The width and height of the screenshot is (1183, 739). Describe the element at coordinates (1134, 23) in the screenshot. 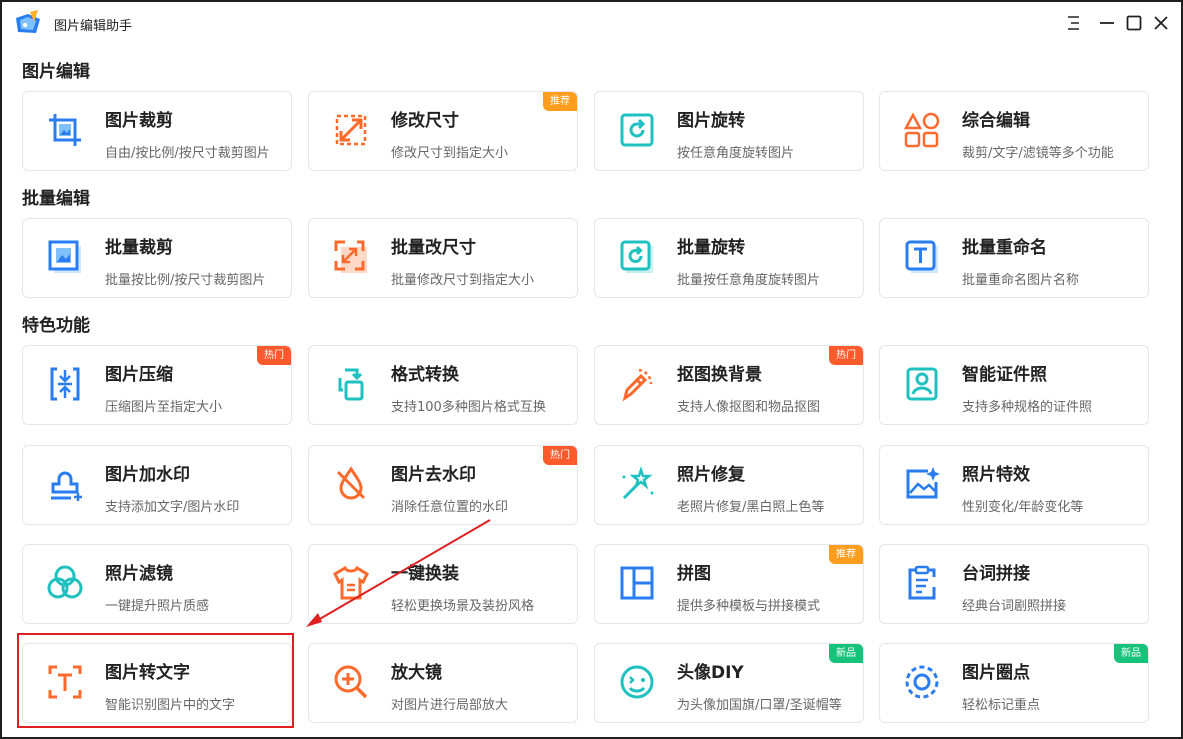

I see `maximize-icon` at that location.